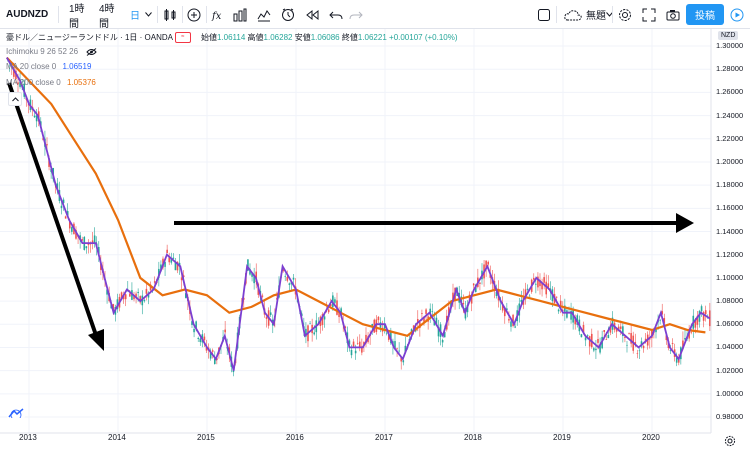  Describe the element at coordinates (730, 92) in the screenshot. I see `price-tick-label: 1.26000` at that location.